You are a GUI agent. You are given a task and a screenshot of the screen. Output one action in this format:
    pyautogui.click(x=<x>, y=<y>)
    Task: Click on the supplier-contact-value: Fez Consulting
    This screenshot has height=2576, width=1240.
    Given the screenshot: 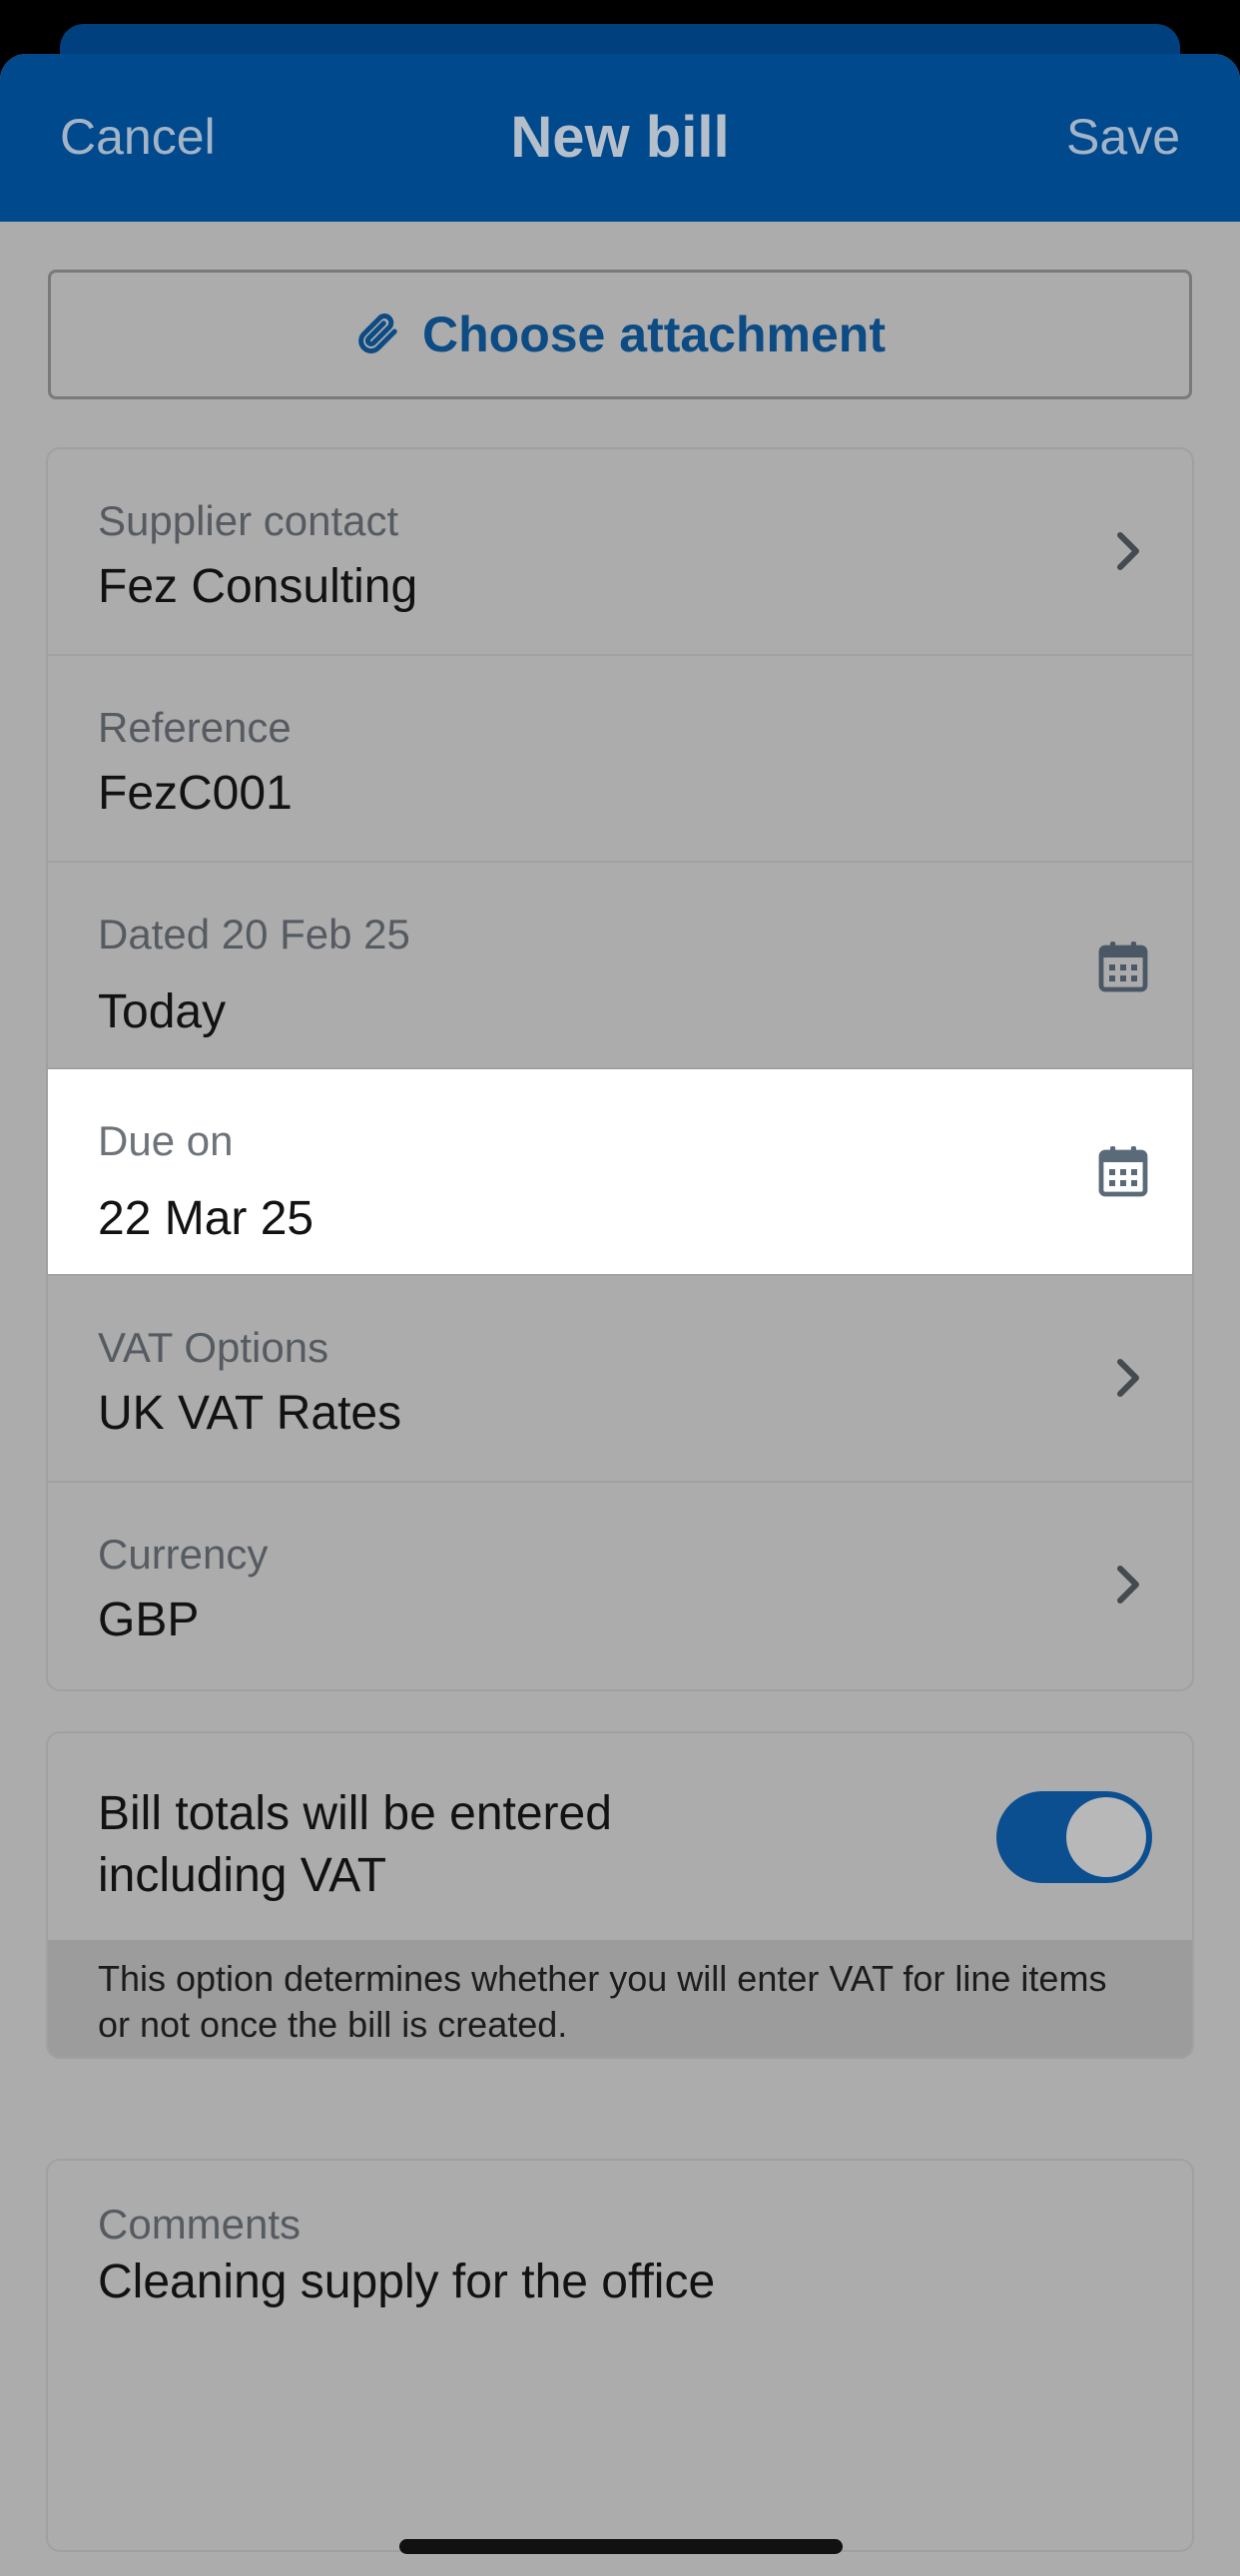 What is the action you would take?
    pyautogui.click(x=258, y=586)
    